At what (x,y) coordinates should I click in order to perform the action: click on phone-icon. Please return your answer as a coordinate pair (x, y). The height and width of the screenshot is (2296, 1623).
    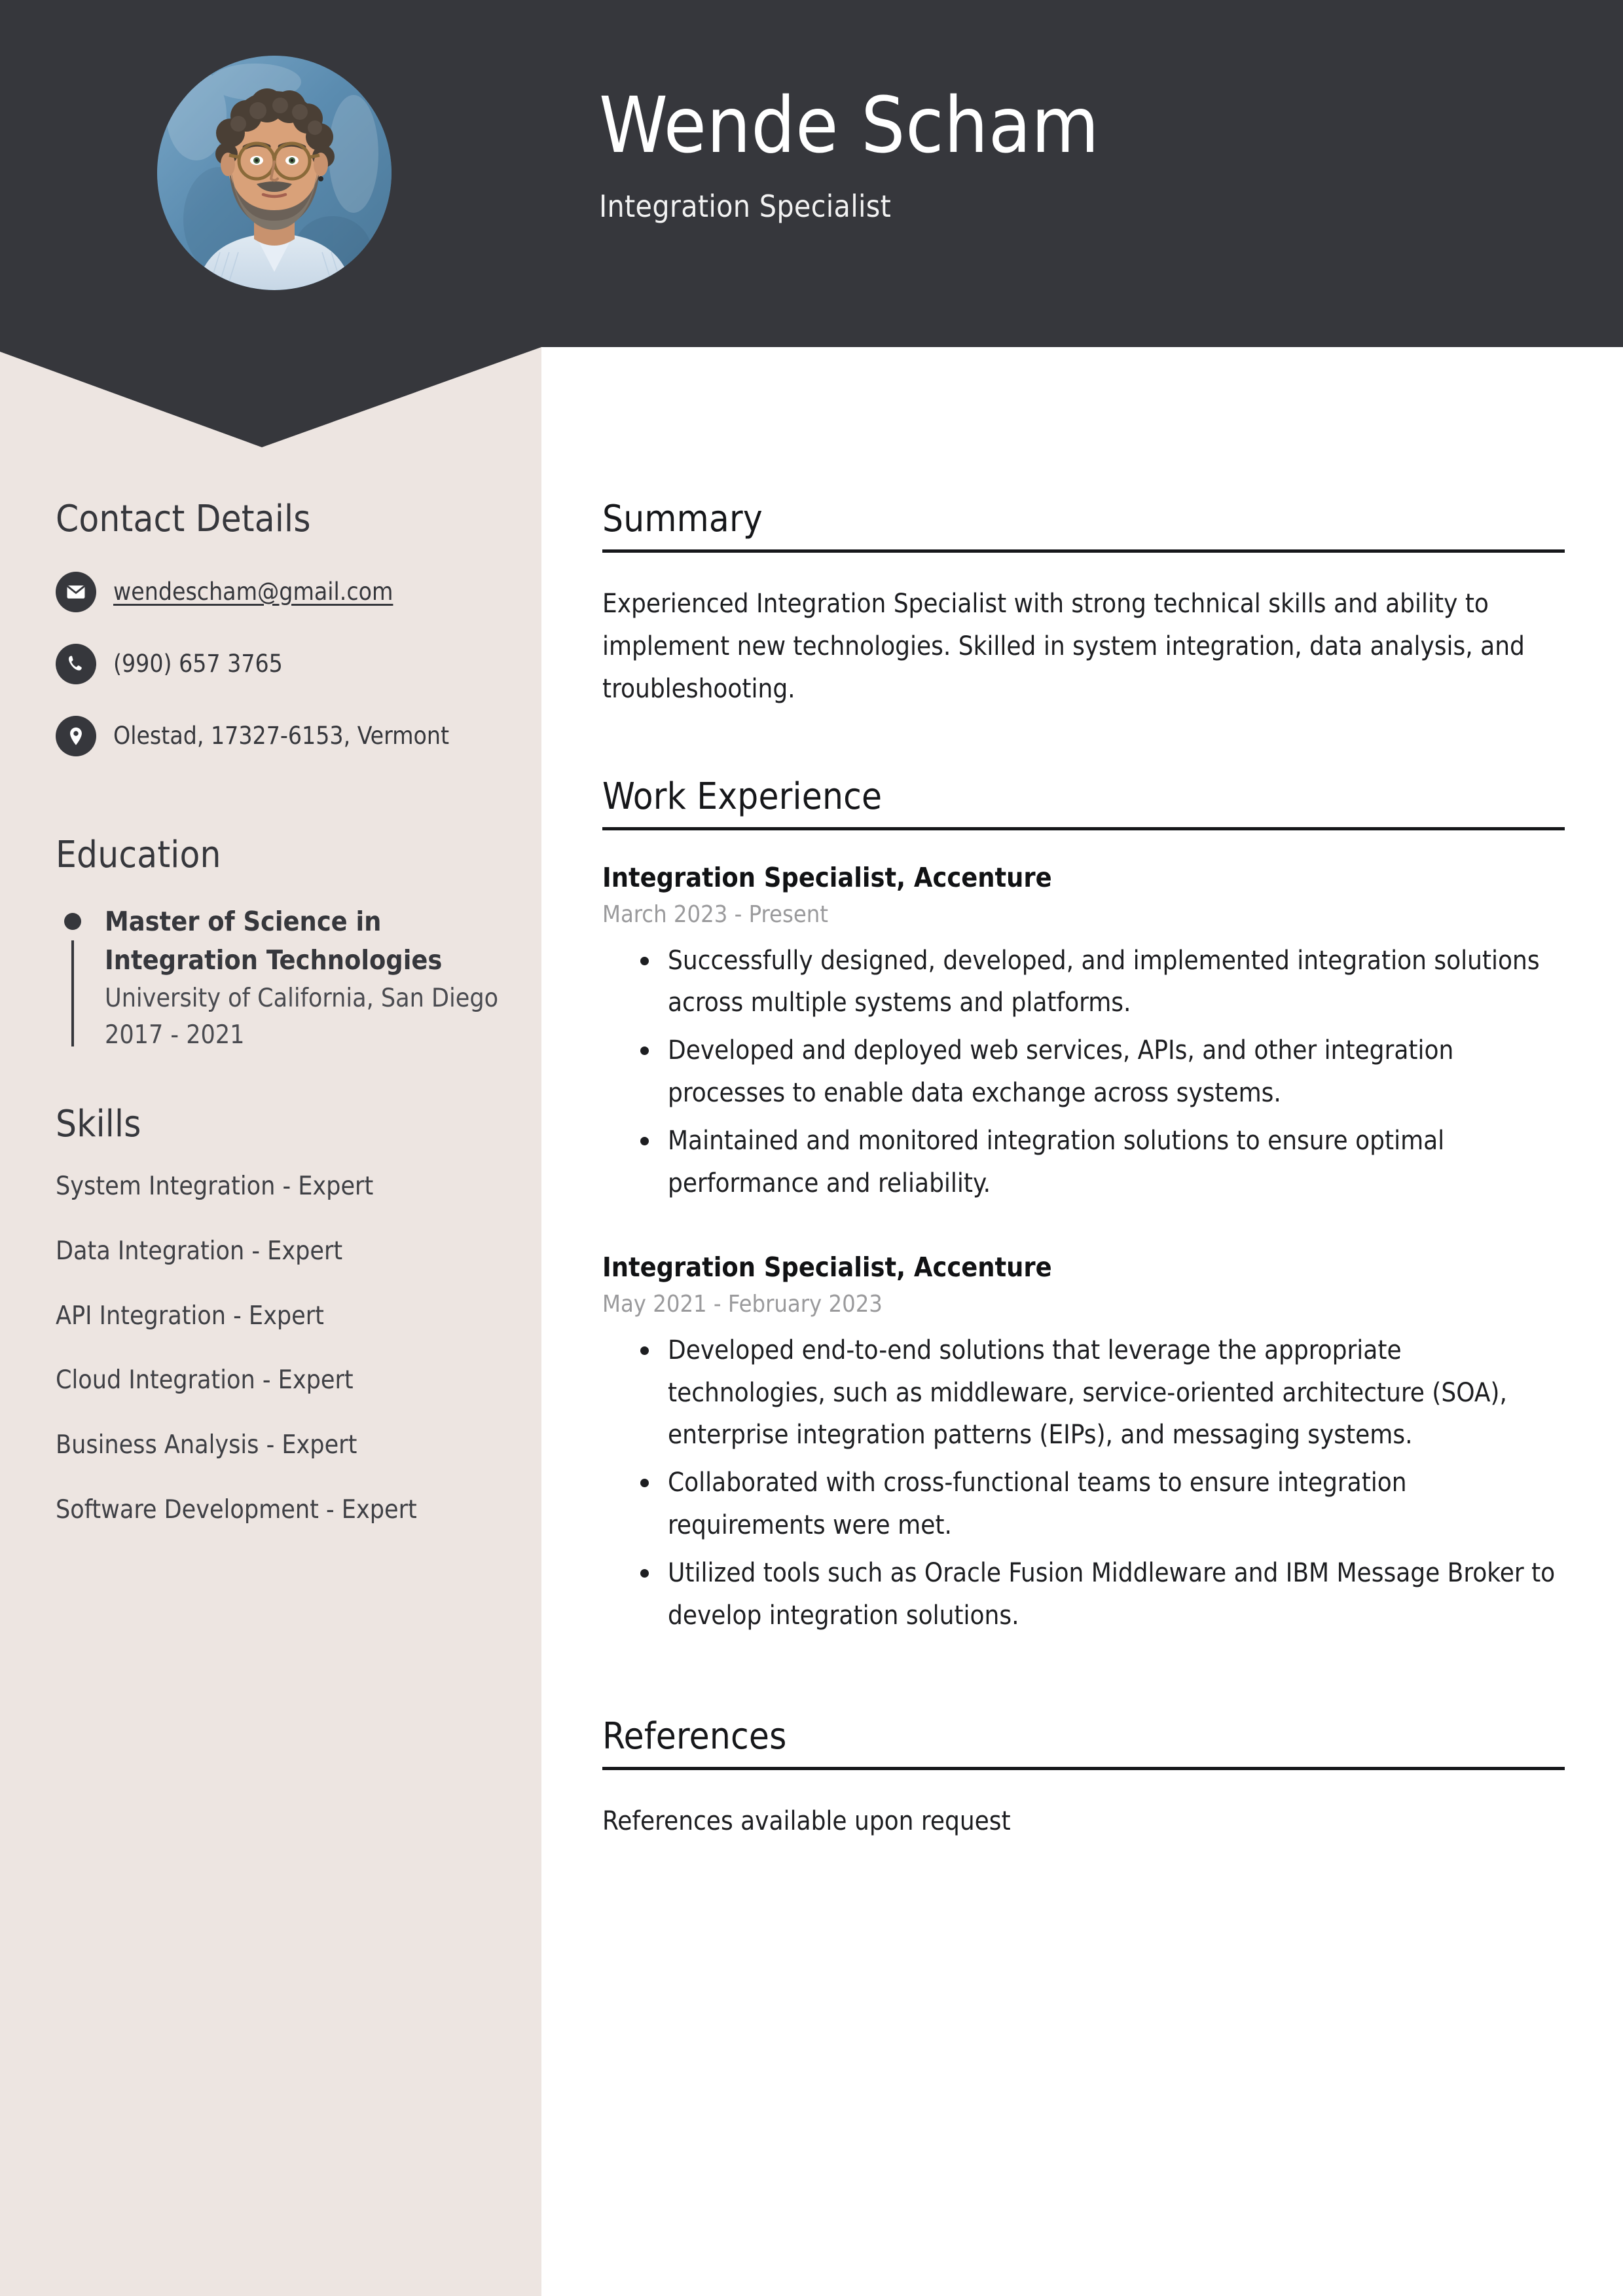
    Looking at the image, I should click on (76, 664).